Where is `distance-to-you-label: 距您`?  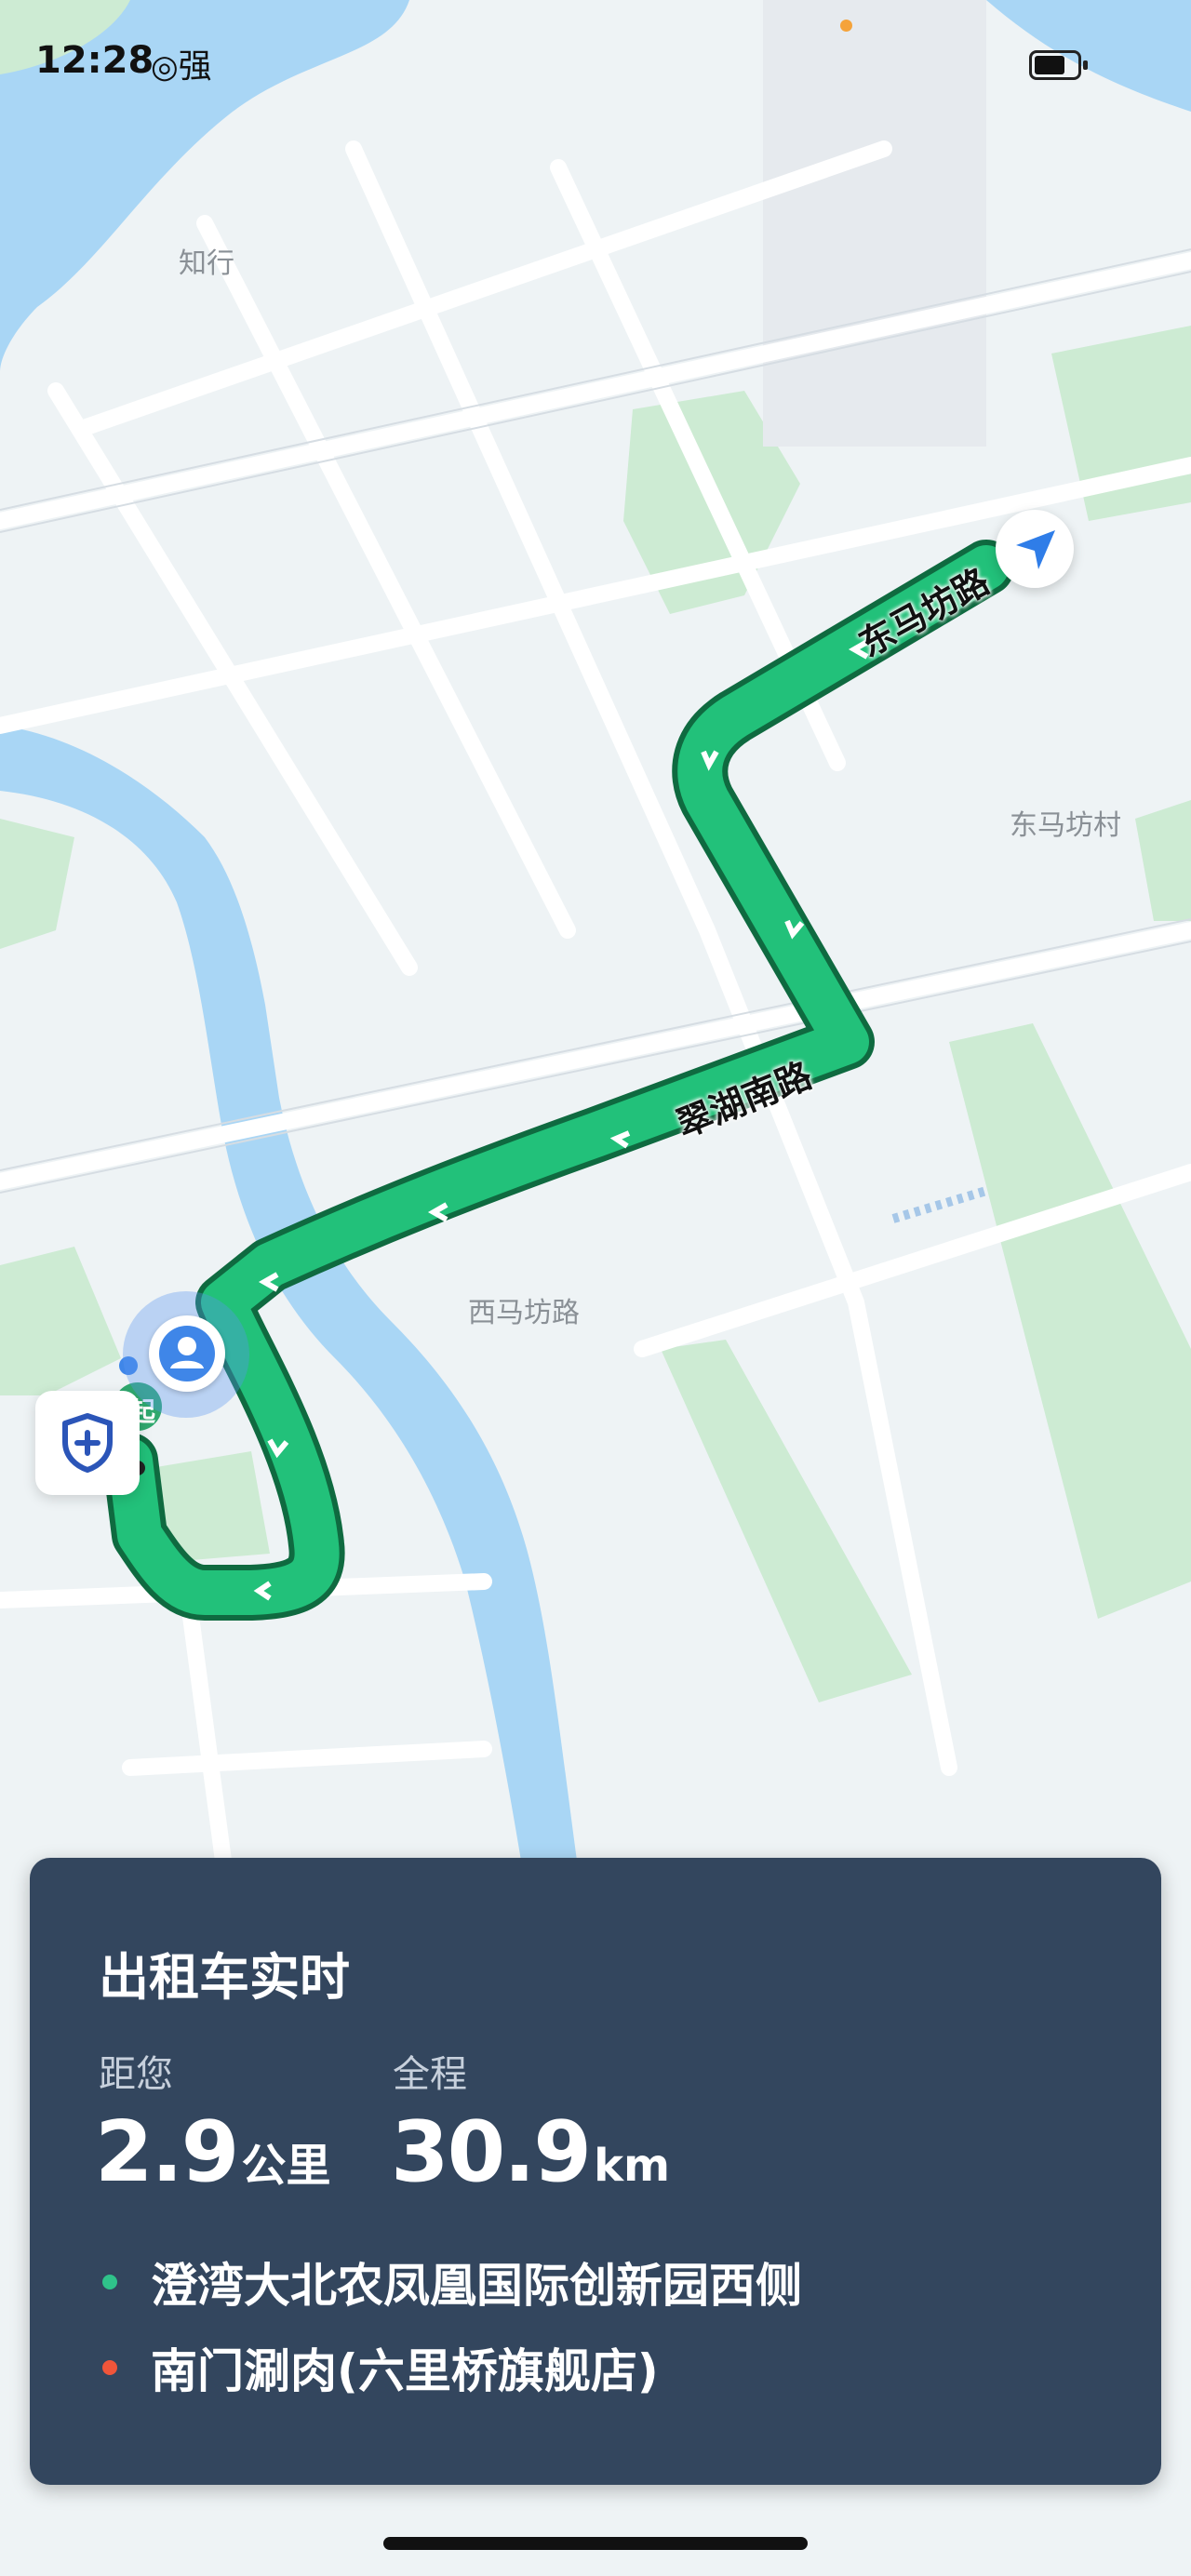 distance-to-you-label: 距您 is located at coordinates (136, 2074).